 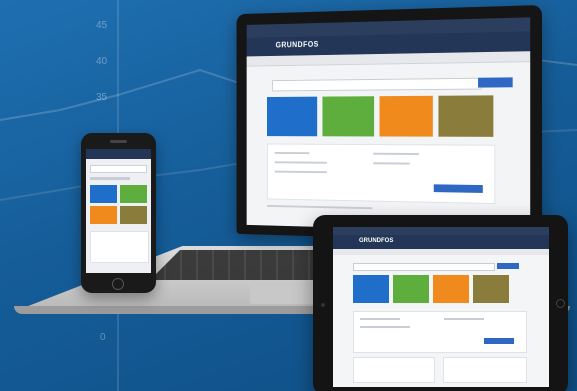 What do you see at coordinates (103, 337) in the screenshot?
I see `axis-tick-0: 0` at bounding box center [103, 337].